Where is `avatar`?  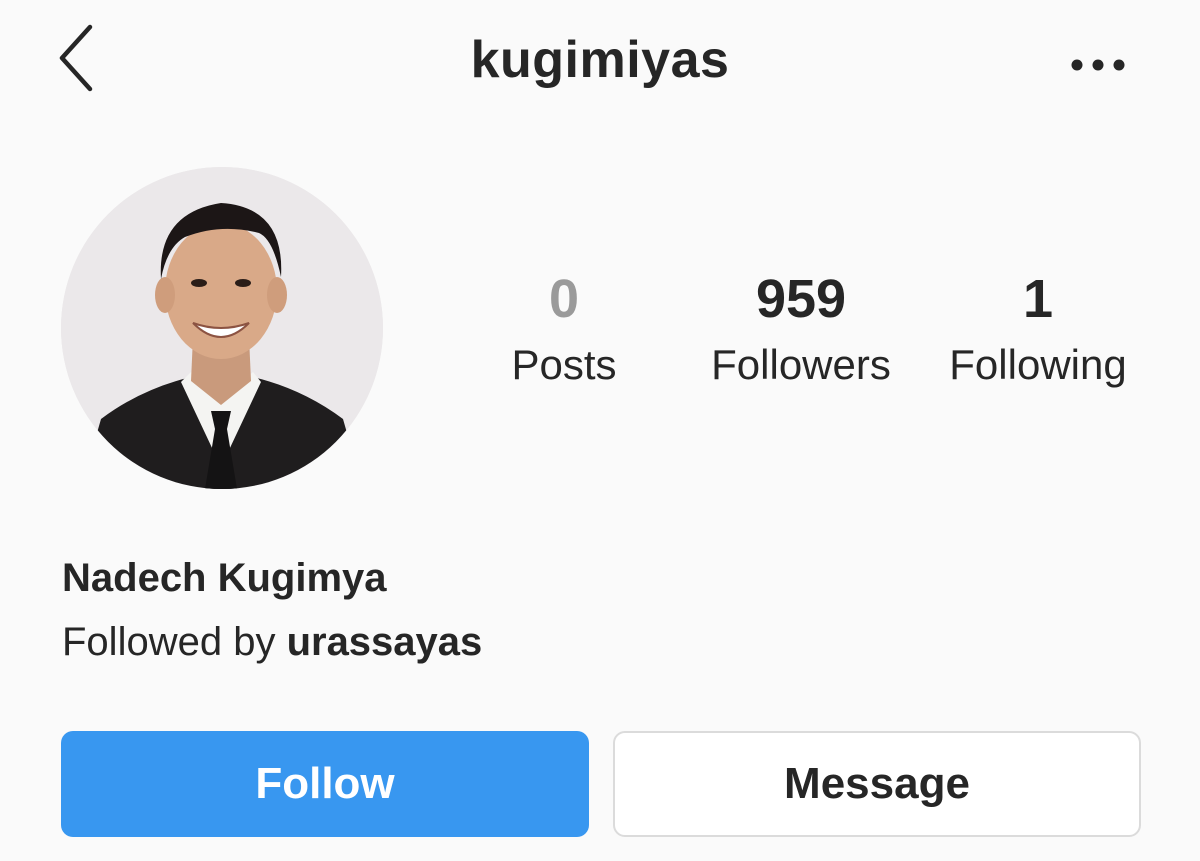
avatar is located at coordinates (222, 328).